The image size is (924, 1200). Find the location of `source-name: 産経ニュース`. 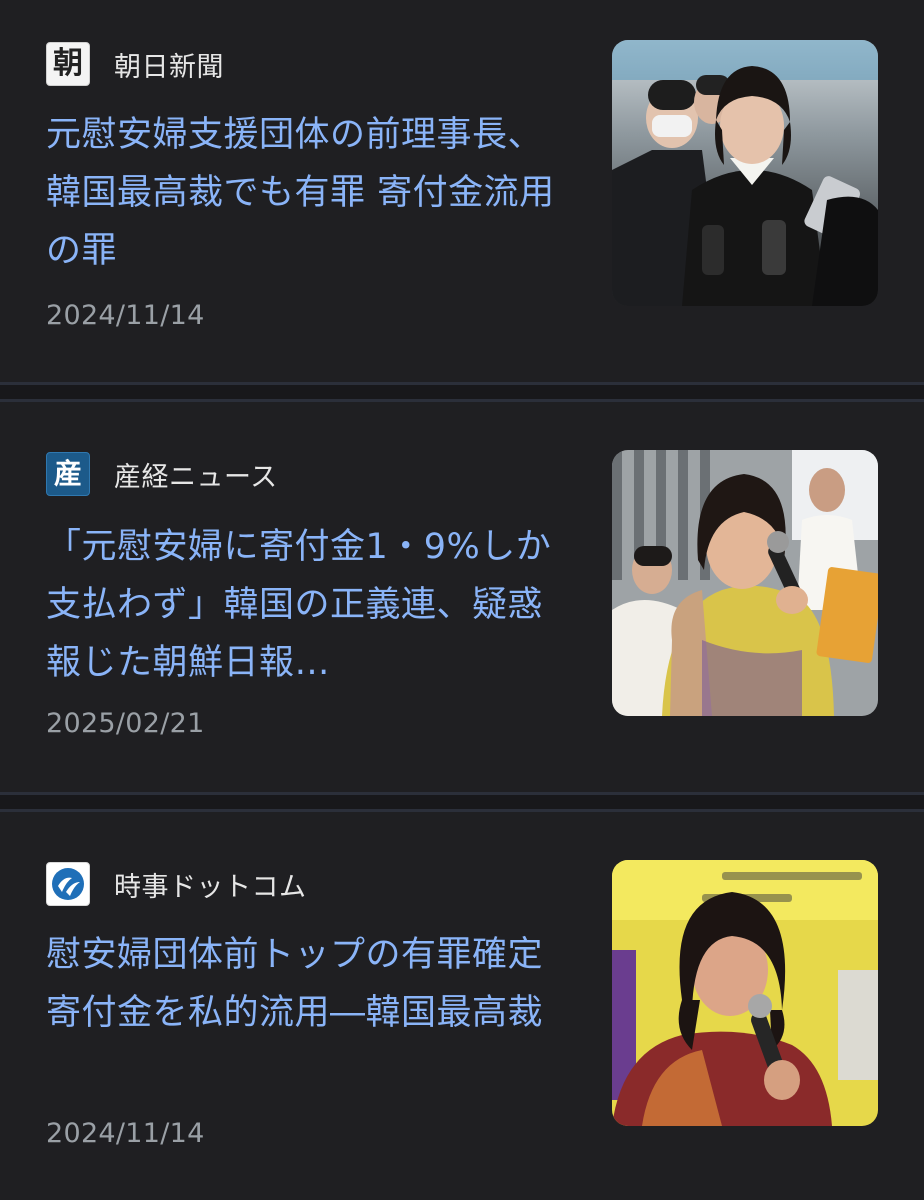

source-name: 産経ニュース is located at coordinates (196, 477).